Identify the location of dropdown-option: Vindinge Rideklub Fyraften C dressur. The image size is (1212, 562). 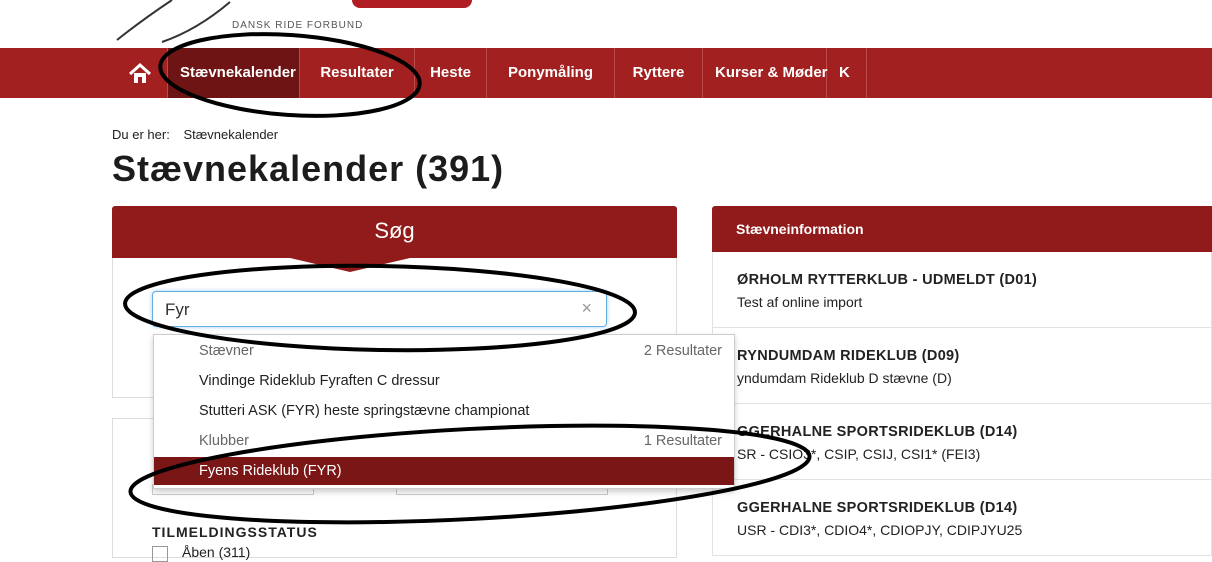
(444, 381).